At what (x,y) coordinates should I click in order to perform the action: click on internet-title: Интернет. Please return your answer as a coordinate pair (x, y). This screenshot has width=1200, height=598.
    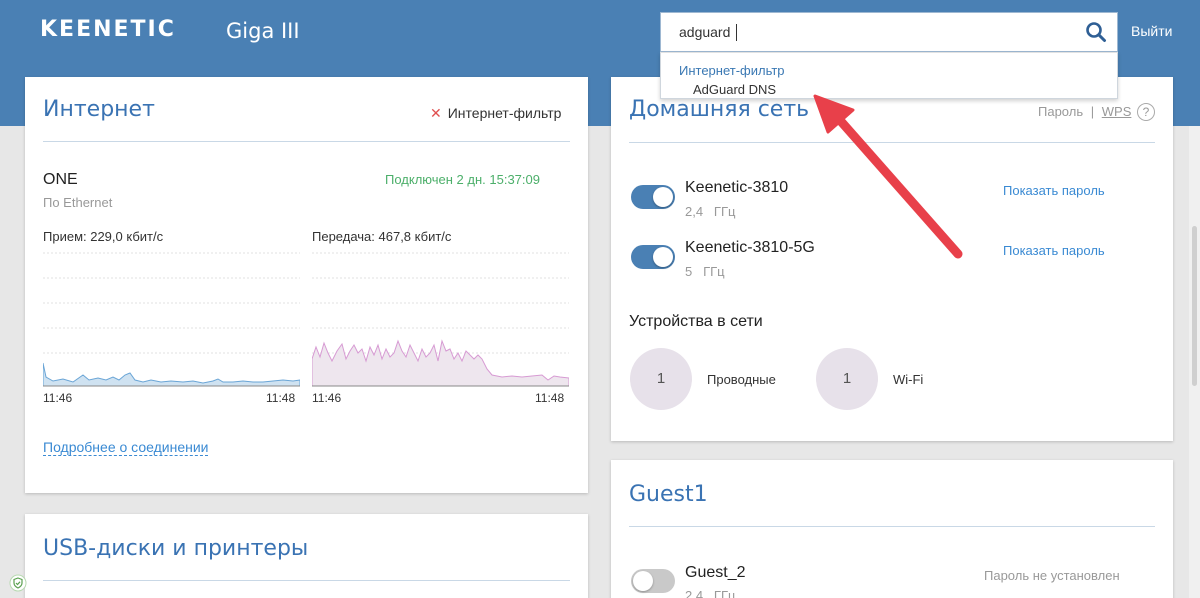
    Looking at the image, I should click on (99, 109).